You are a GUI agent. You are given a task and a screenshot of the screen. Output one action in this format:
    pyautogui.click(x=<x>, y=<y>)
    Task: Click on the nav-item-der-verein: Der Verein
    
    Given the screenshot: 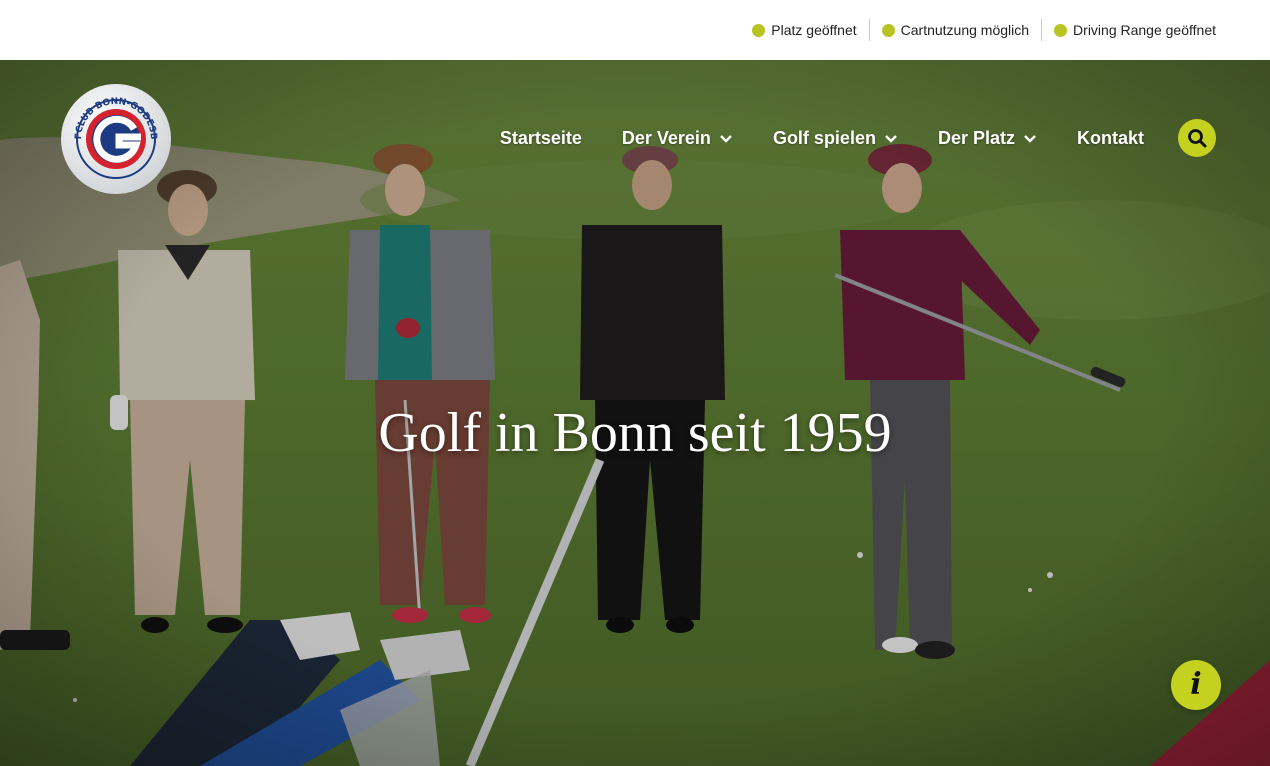 What is the action you would take?
    pyautogui.click(x=677, y=138)
    